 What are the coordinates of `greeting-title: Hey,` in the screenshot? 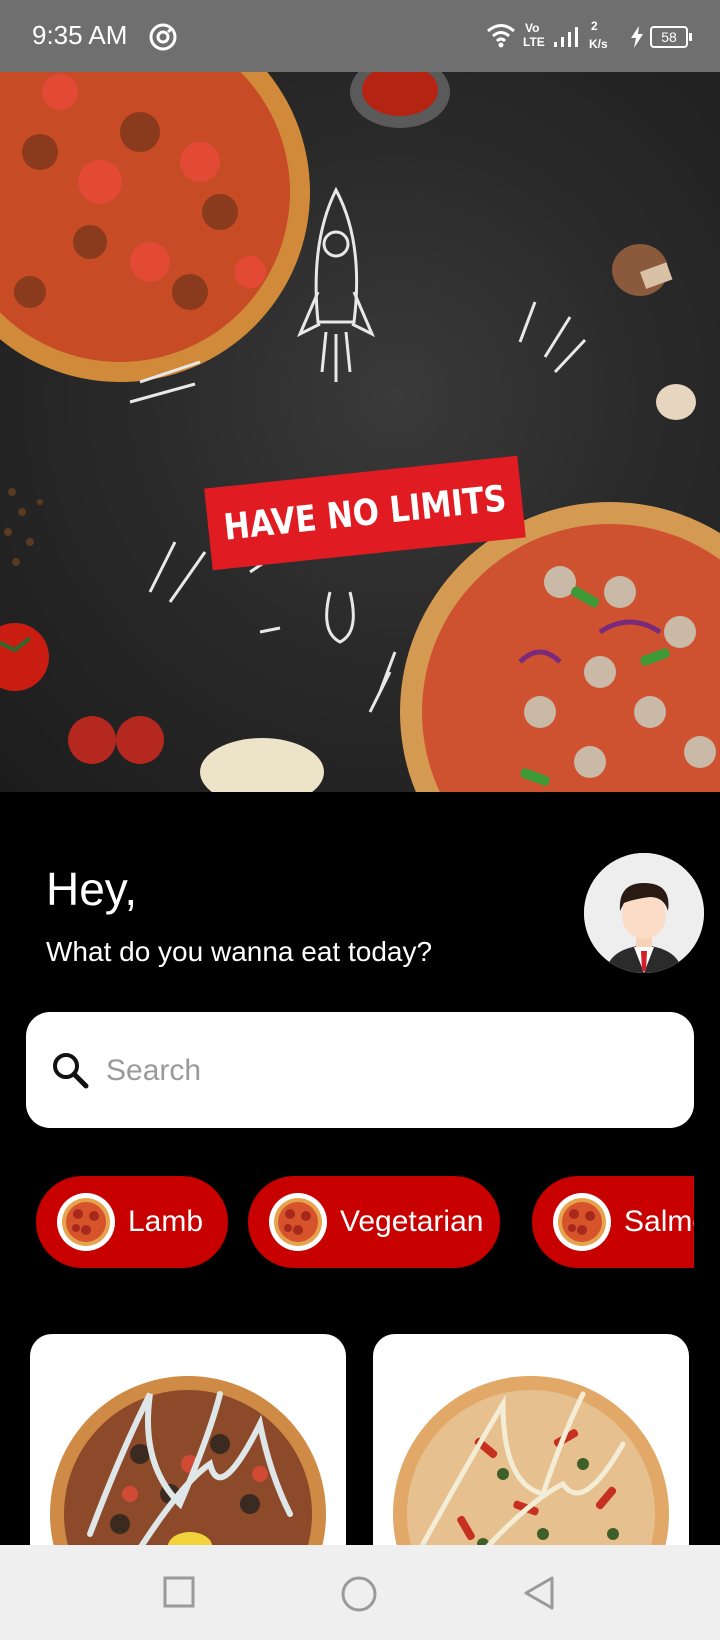 It's located at (92, 889).